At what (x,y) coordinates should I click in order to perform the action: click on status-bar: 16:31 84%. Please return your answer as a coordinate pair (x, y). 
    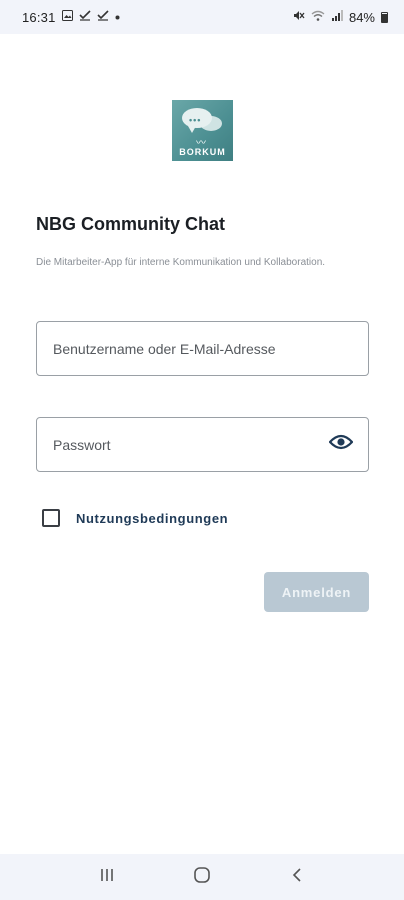
    Looking at the image, I should click on (202, 17).